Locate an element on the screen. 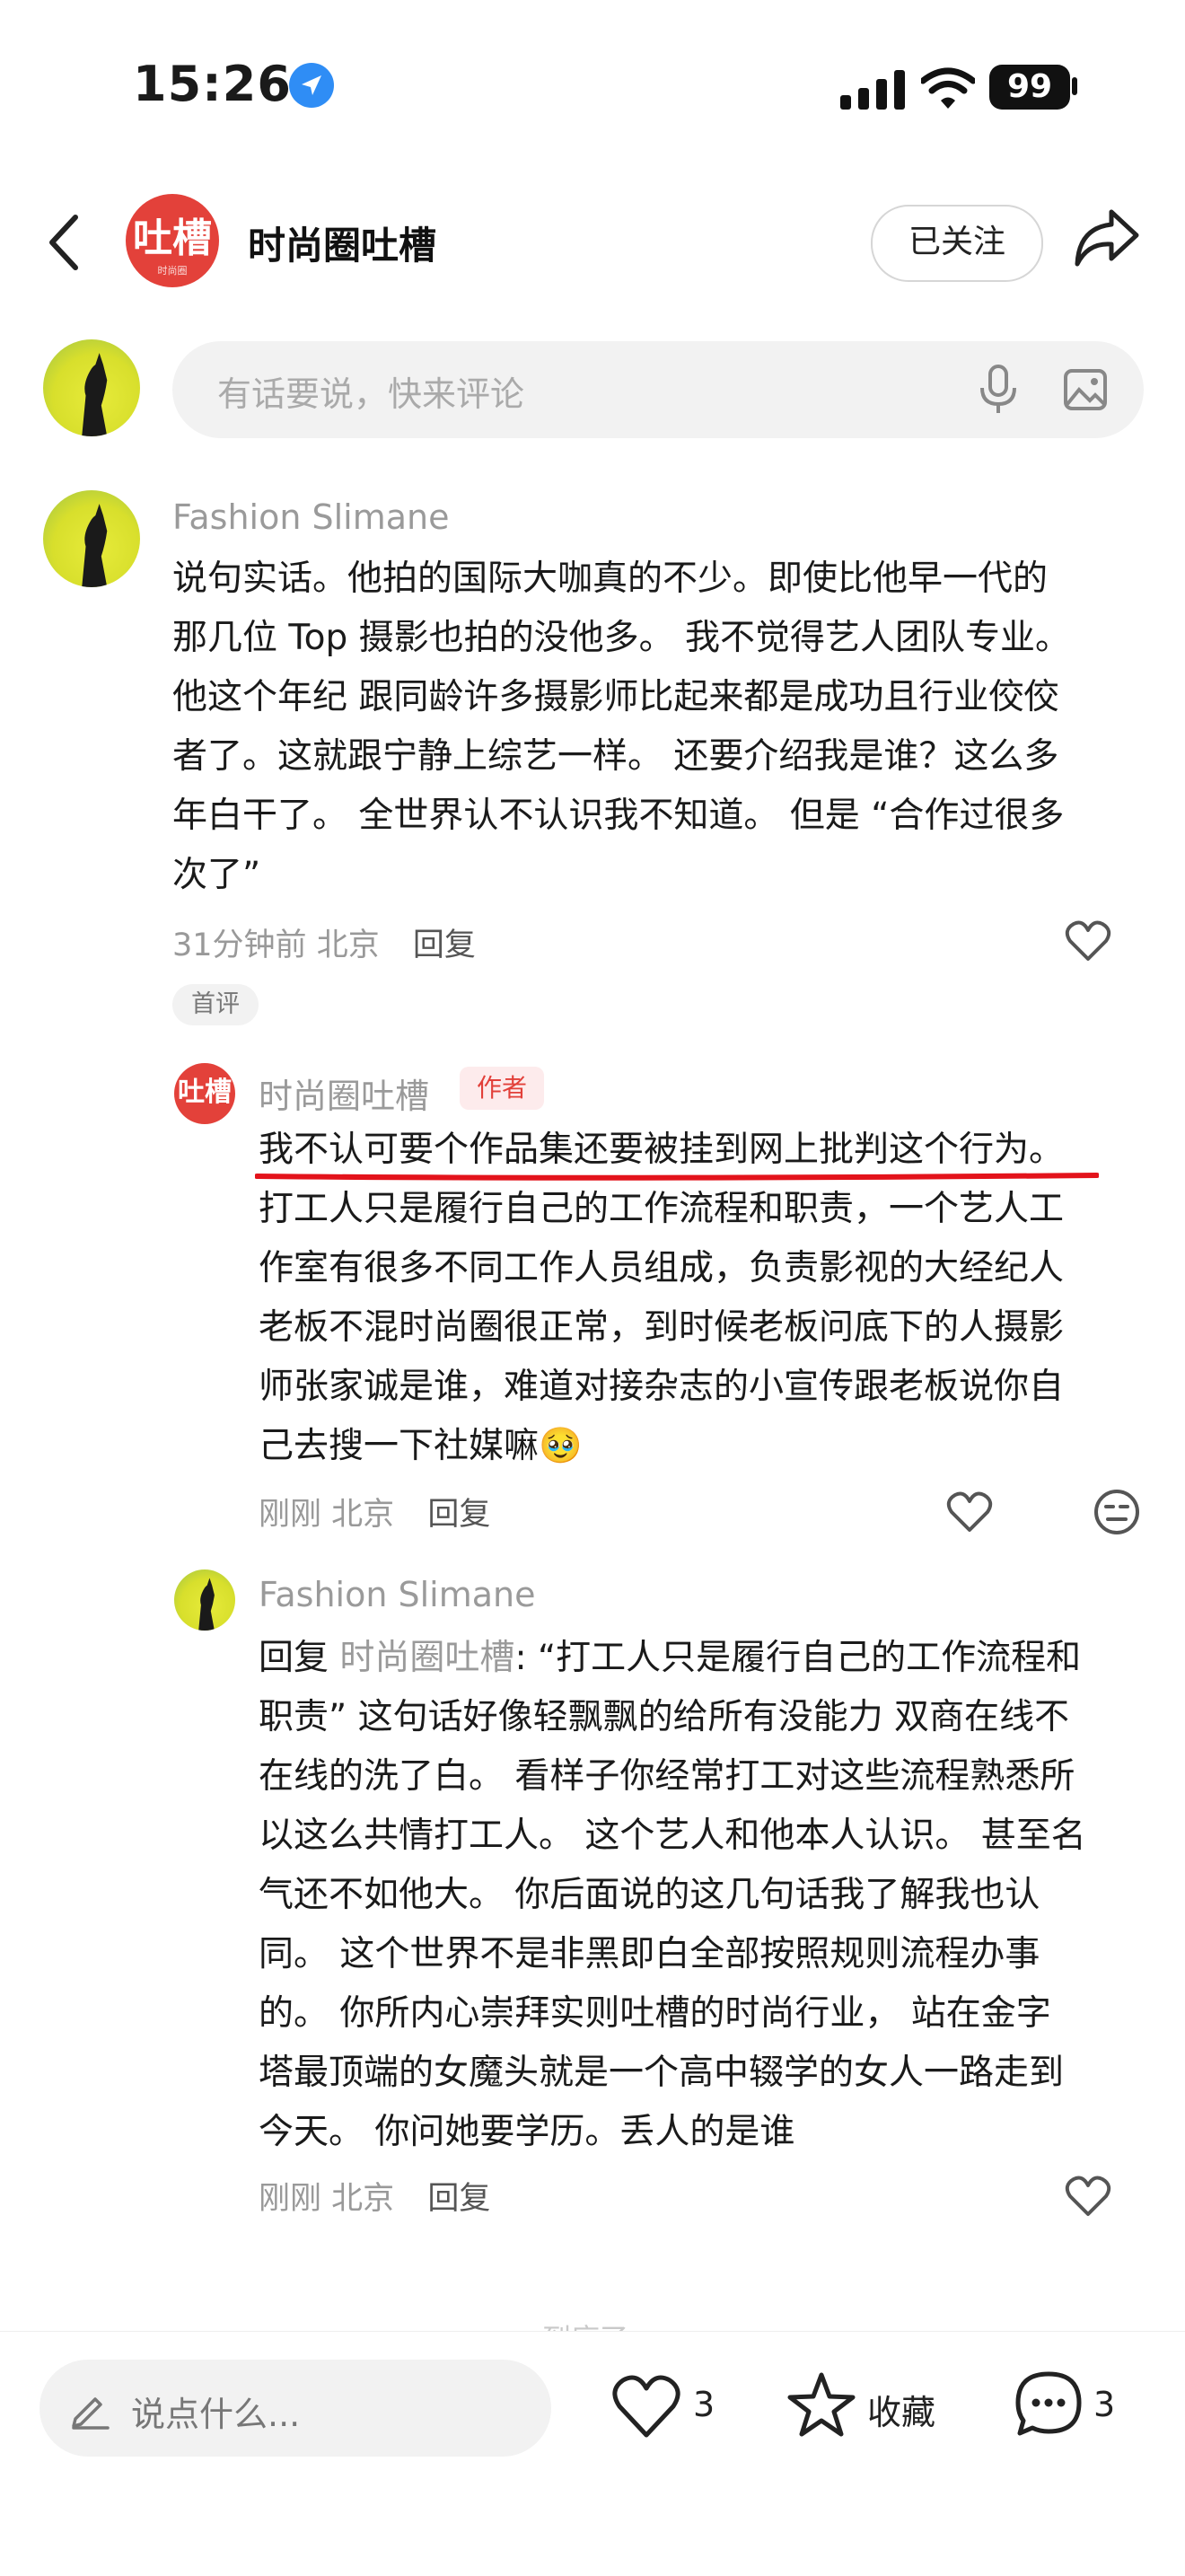  comment-line: 今天。 你问她要学历。丢人的是谁 is located at coordinates (527, 2132).